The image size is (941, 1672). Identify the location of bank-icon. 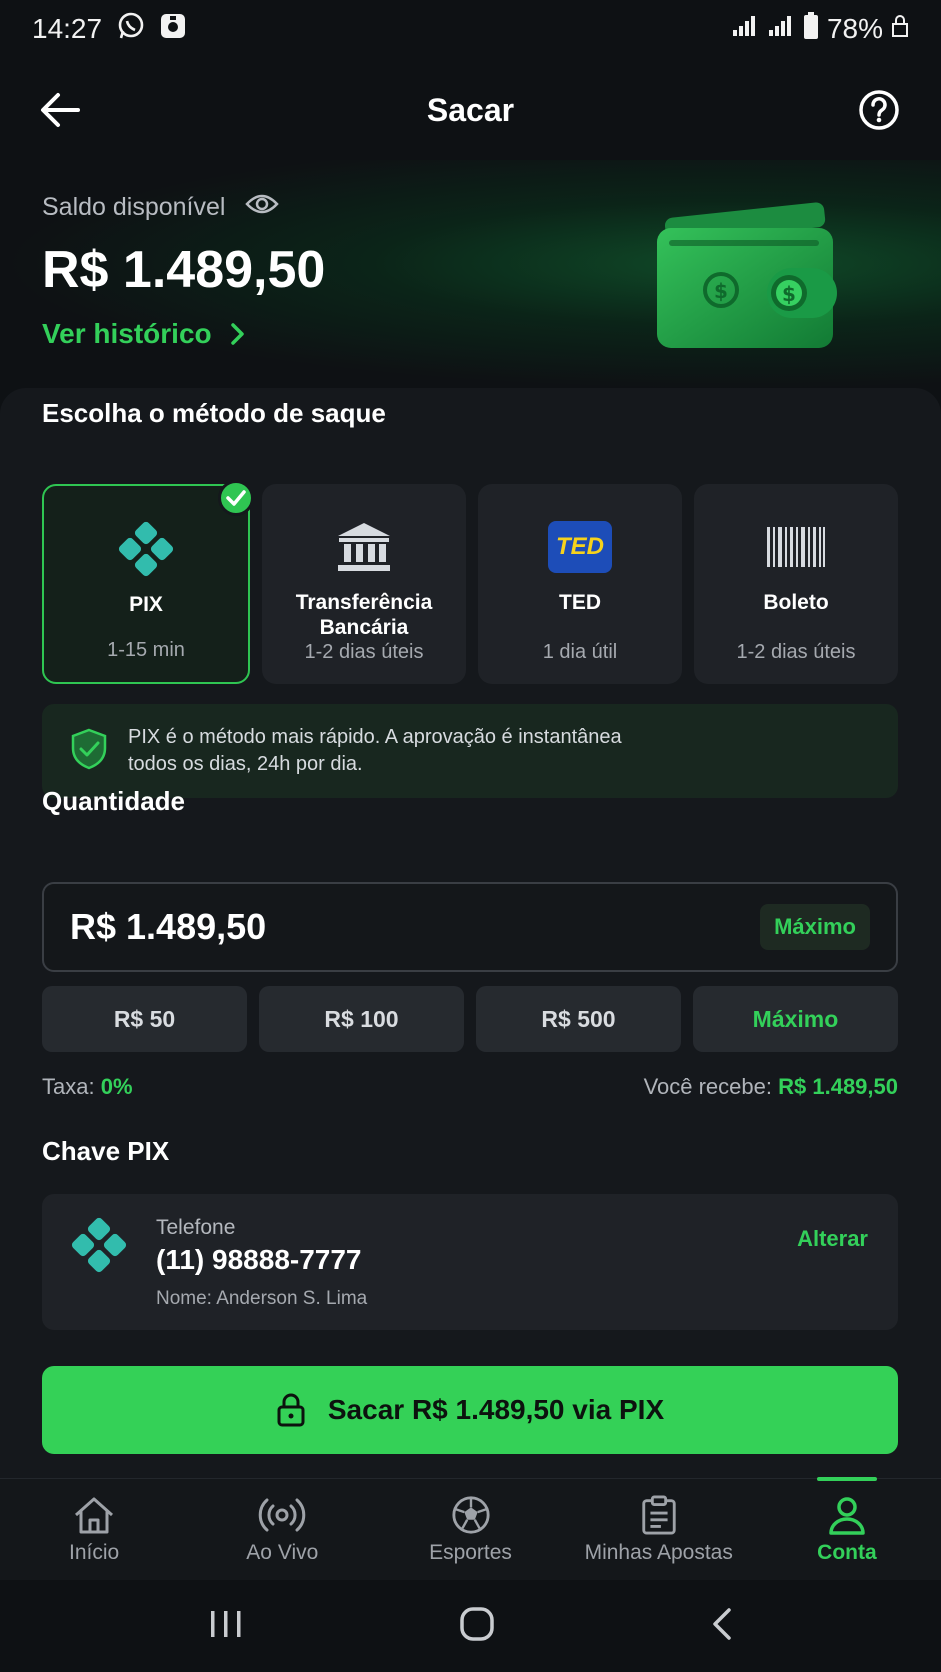
(364, 547).